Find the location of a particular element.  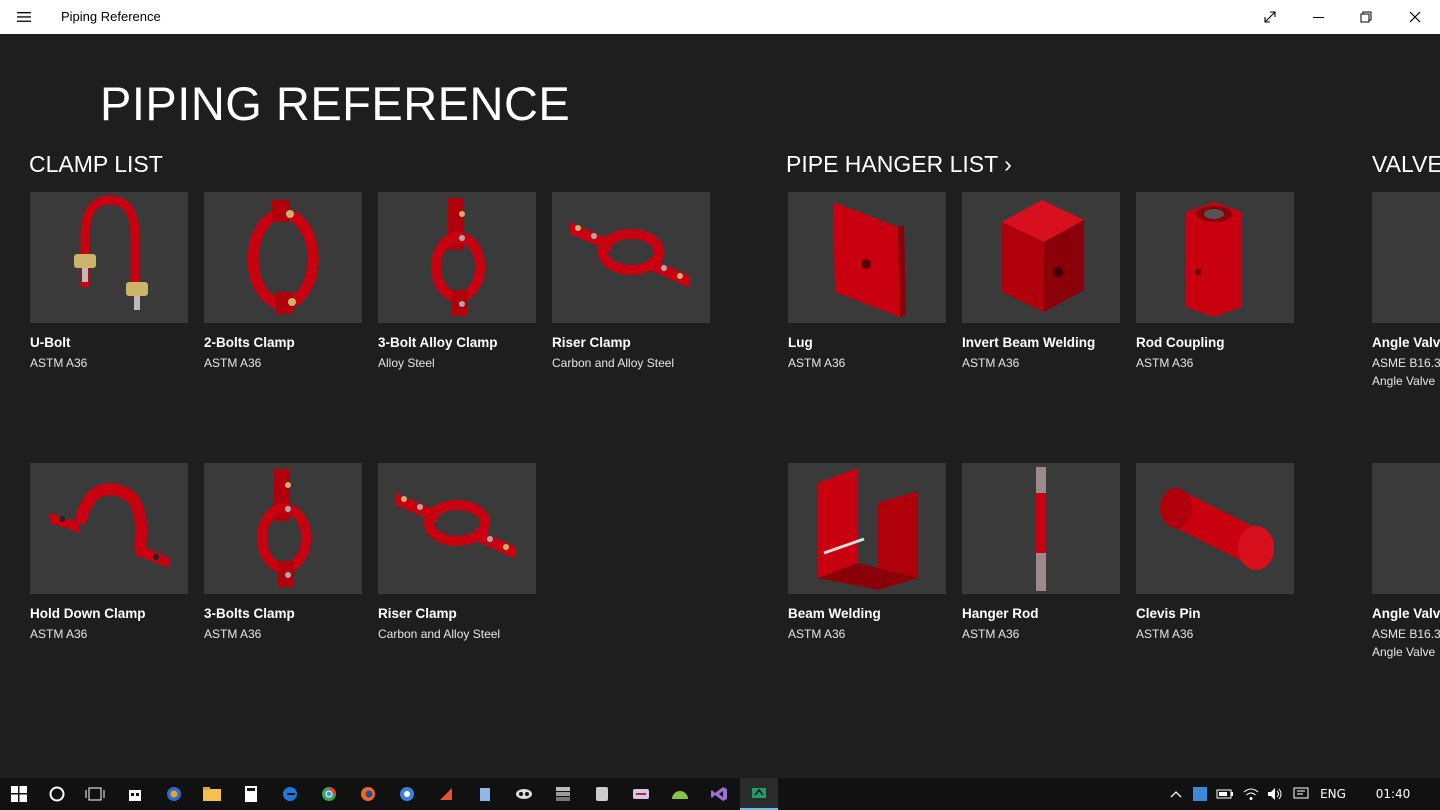

valve-list-header: VALVE is located at coordinates (1406, 164).